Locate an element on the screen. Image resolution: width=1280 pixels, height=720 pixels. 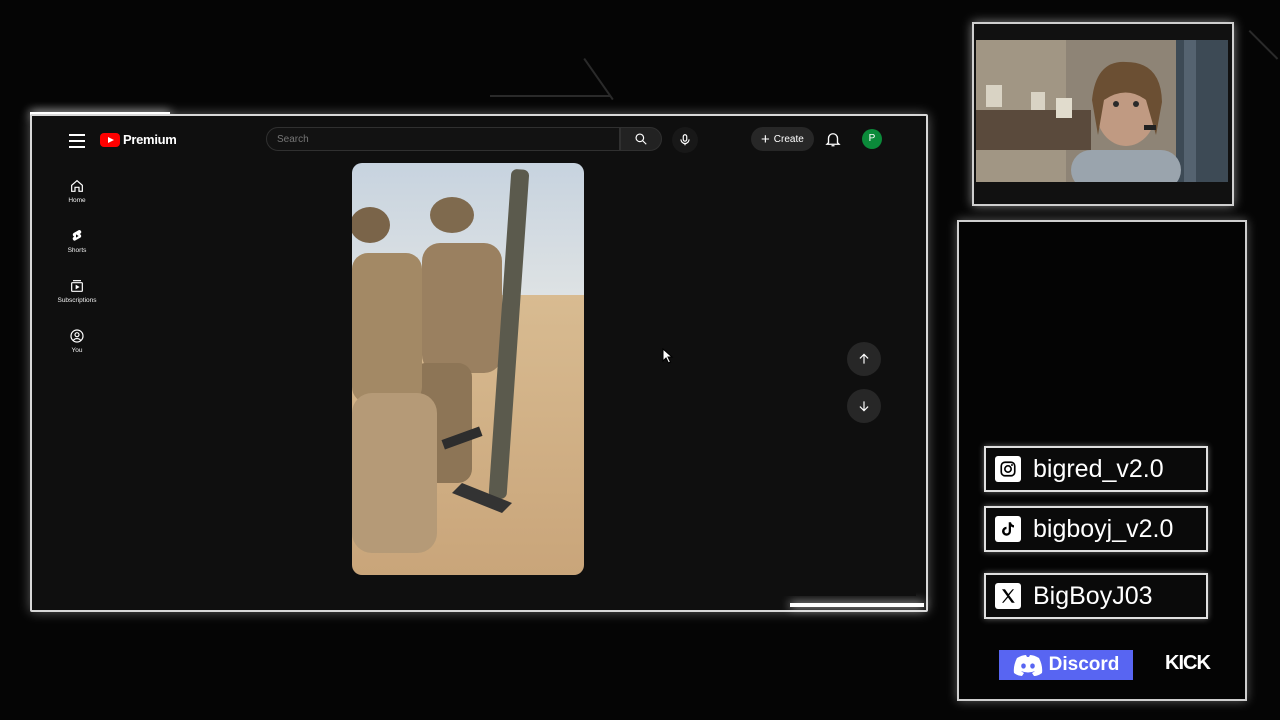
brand-label: Premium is located at coordinates (150, 139).